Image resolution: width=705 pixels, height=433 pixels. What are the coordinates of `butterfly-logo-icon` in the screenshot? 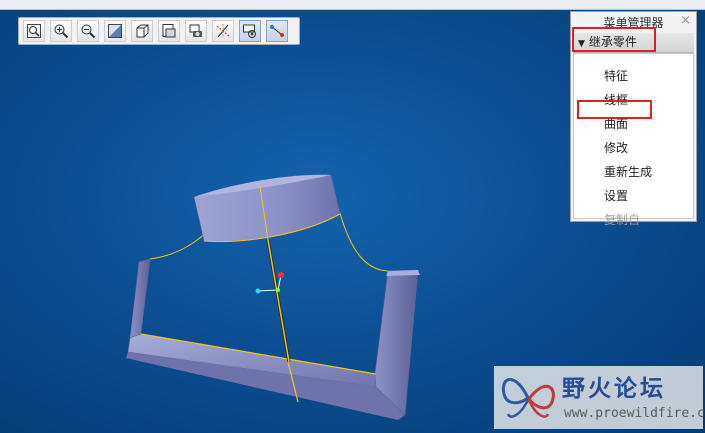 It's located at (528, 398).